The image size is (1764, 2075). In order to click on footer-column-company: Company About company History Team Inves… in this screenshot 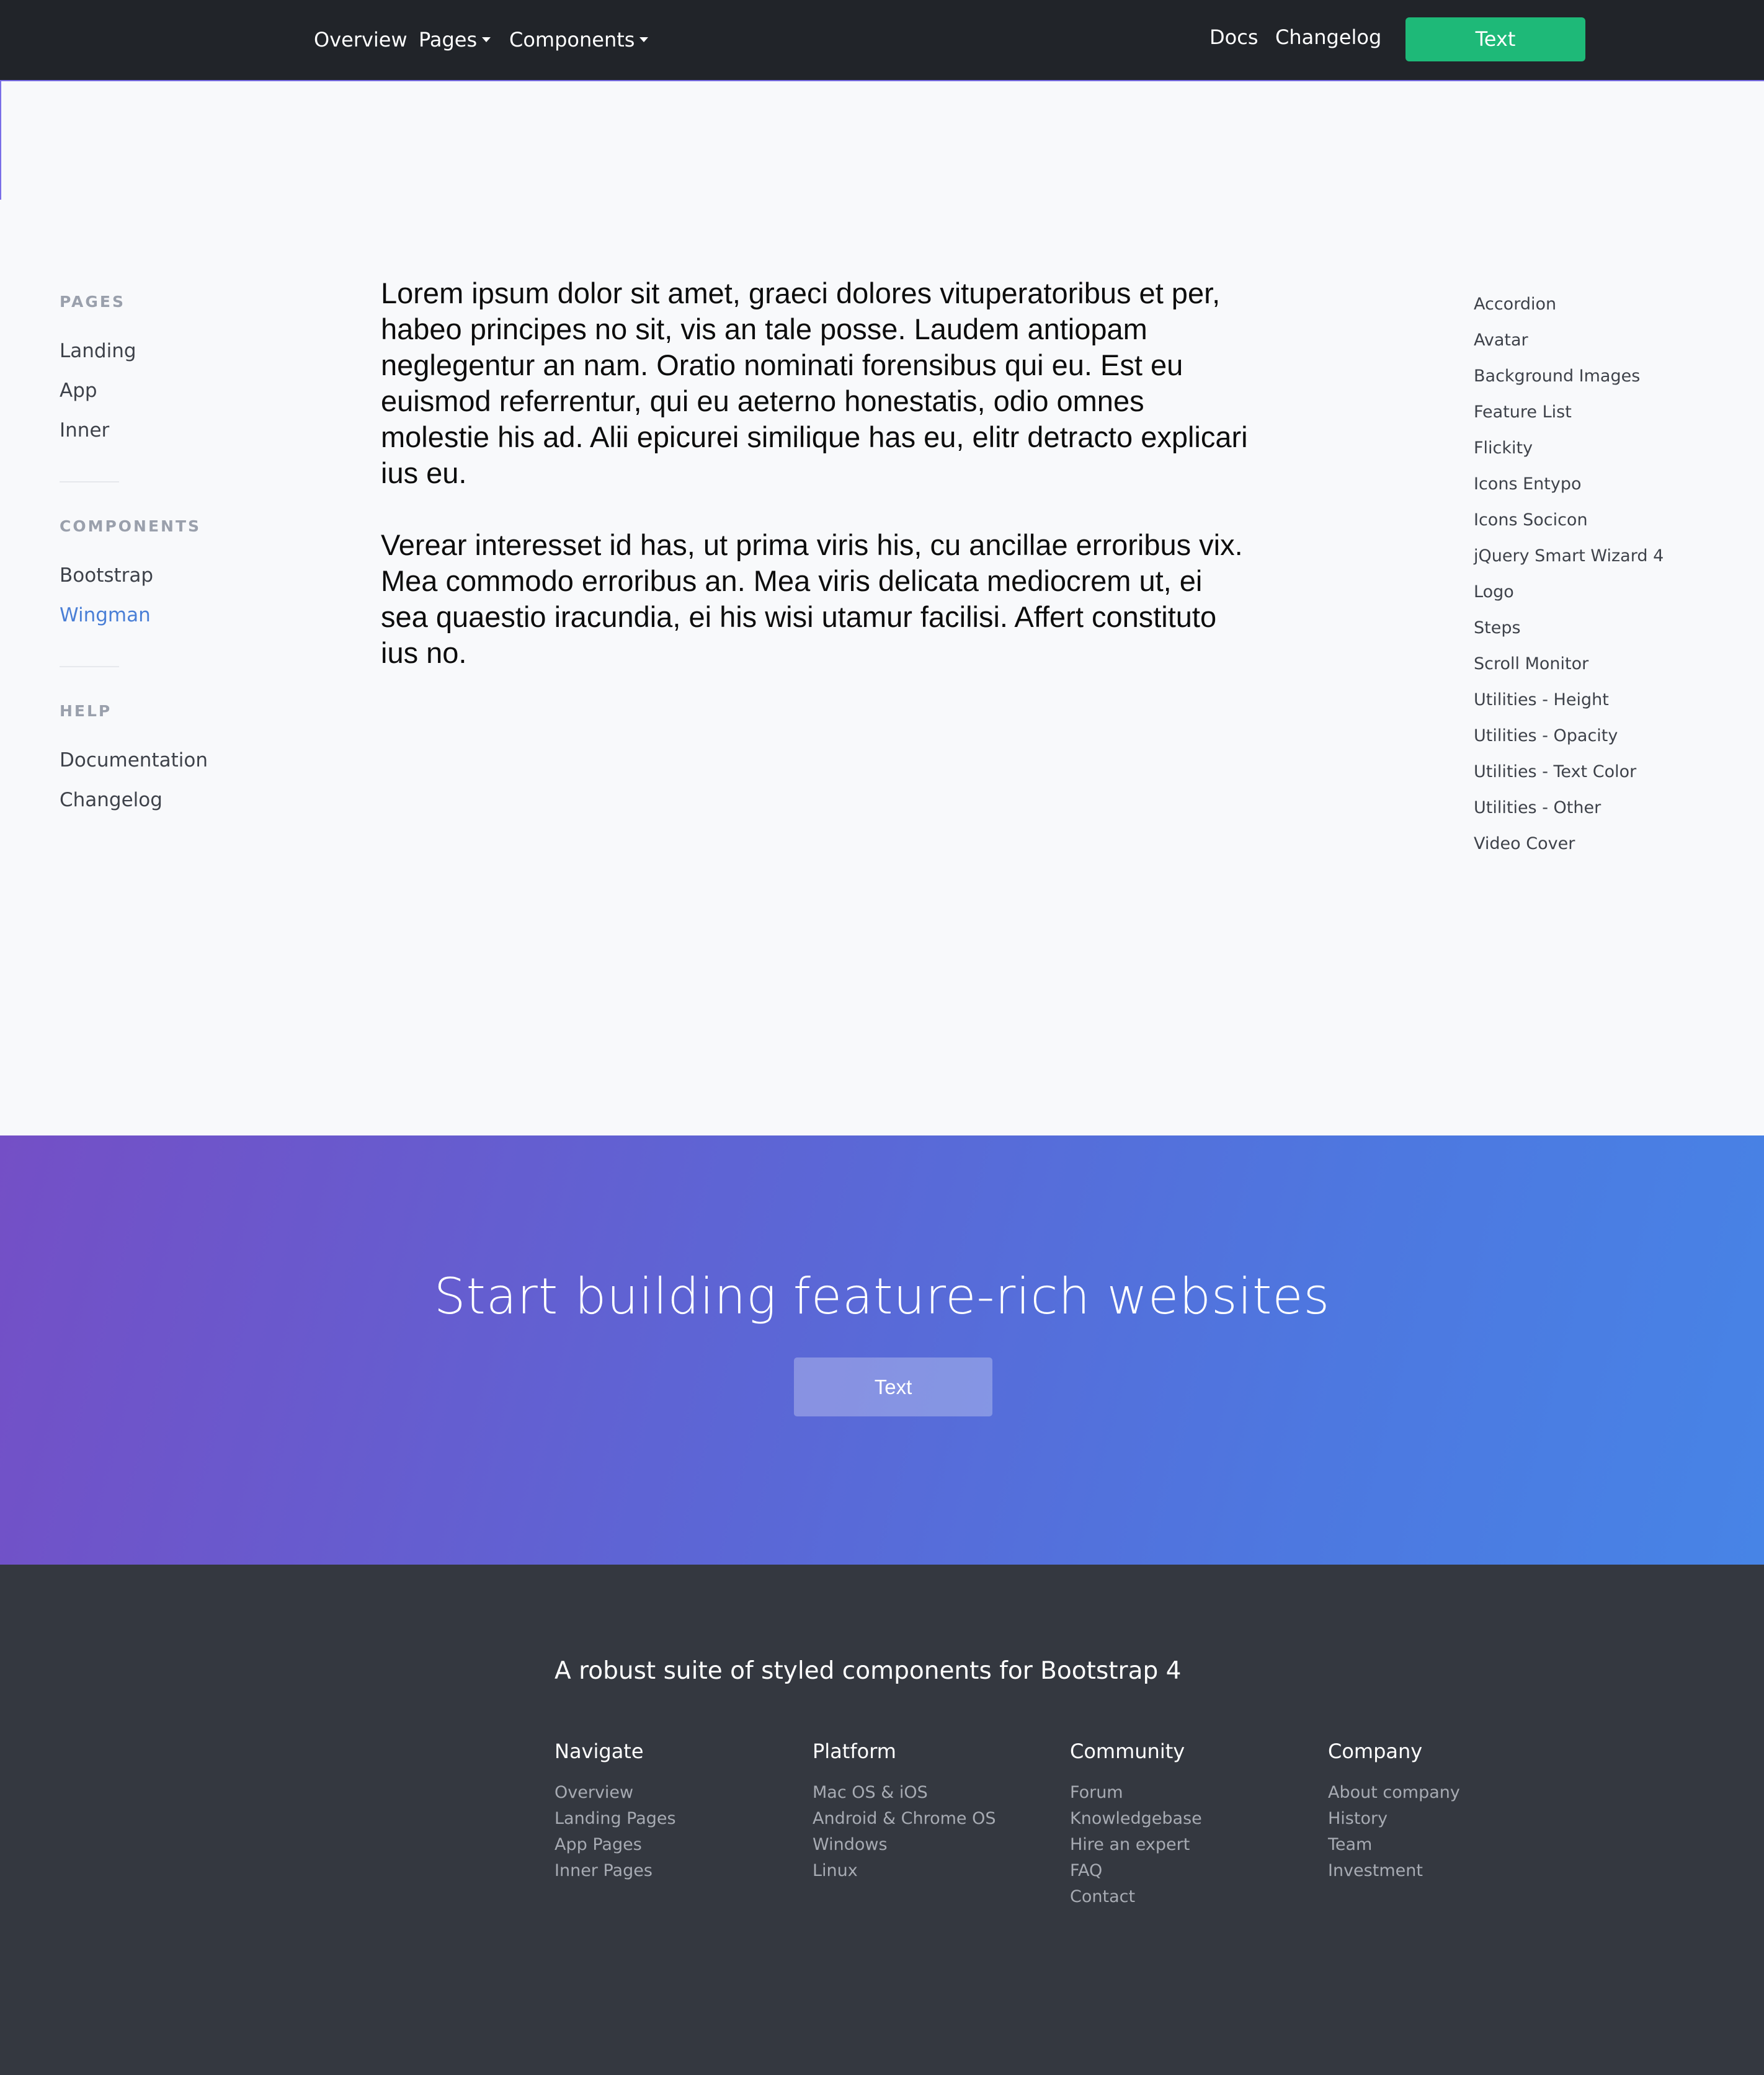, I will do `click(1452, 1812)`.